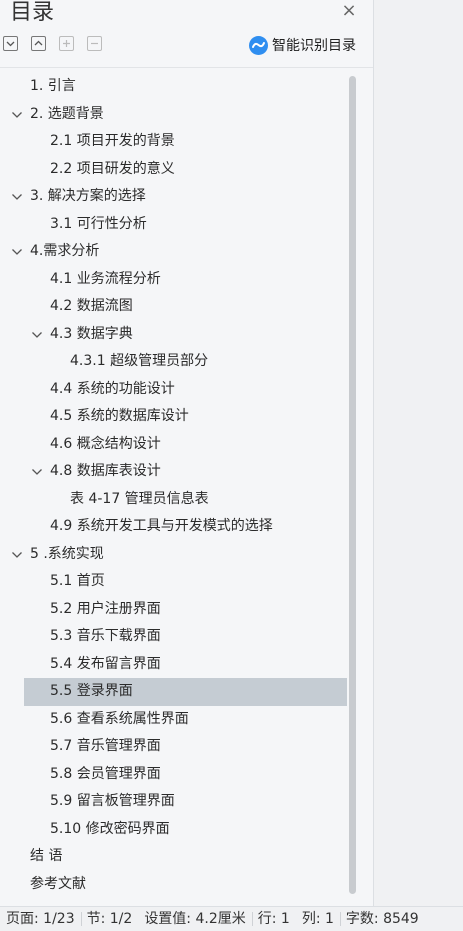 Image resolution: width=463 pixels, height=931 pixels. Describe the element at coordinates (173, 225) in the screenshot. I see `toc-item: 3.1 可行性分析` at that location.